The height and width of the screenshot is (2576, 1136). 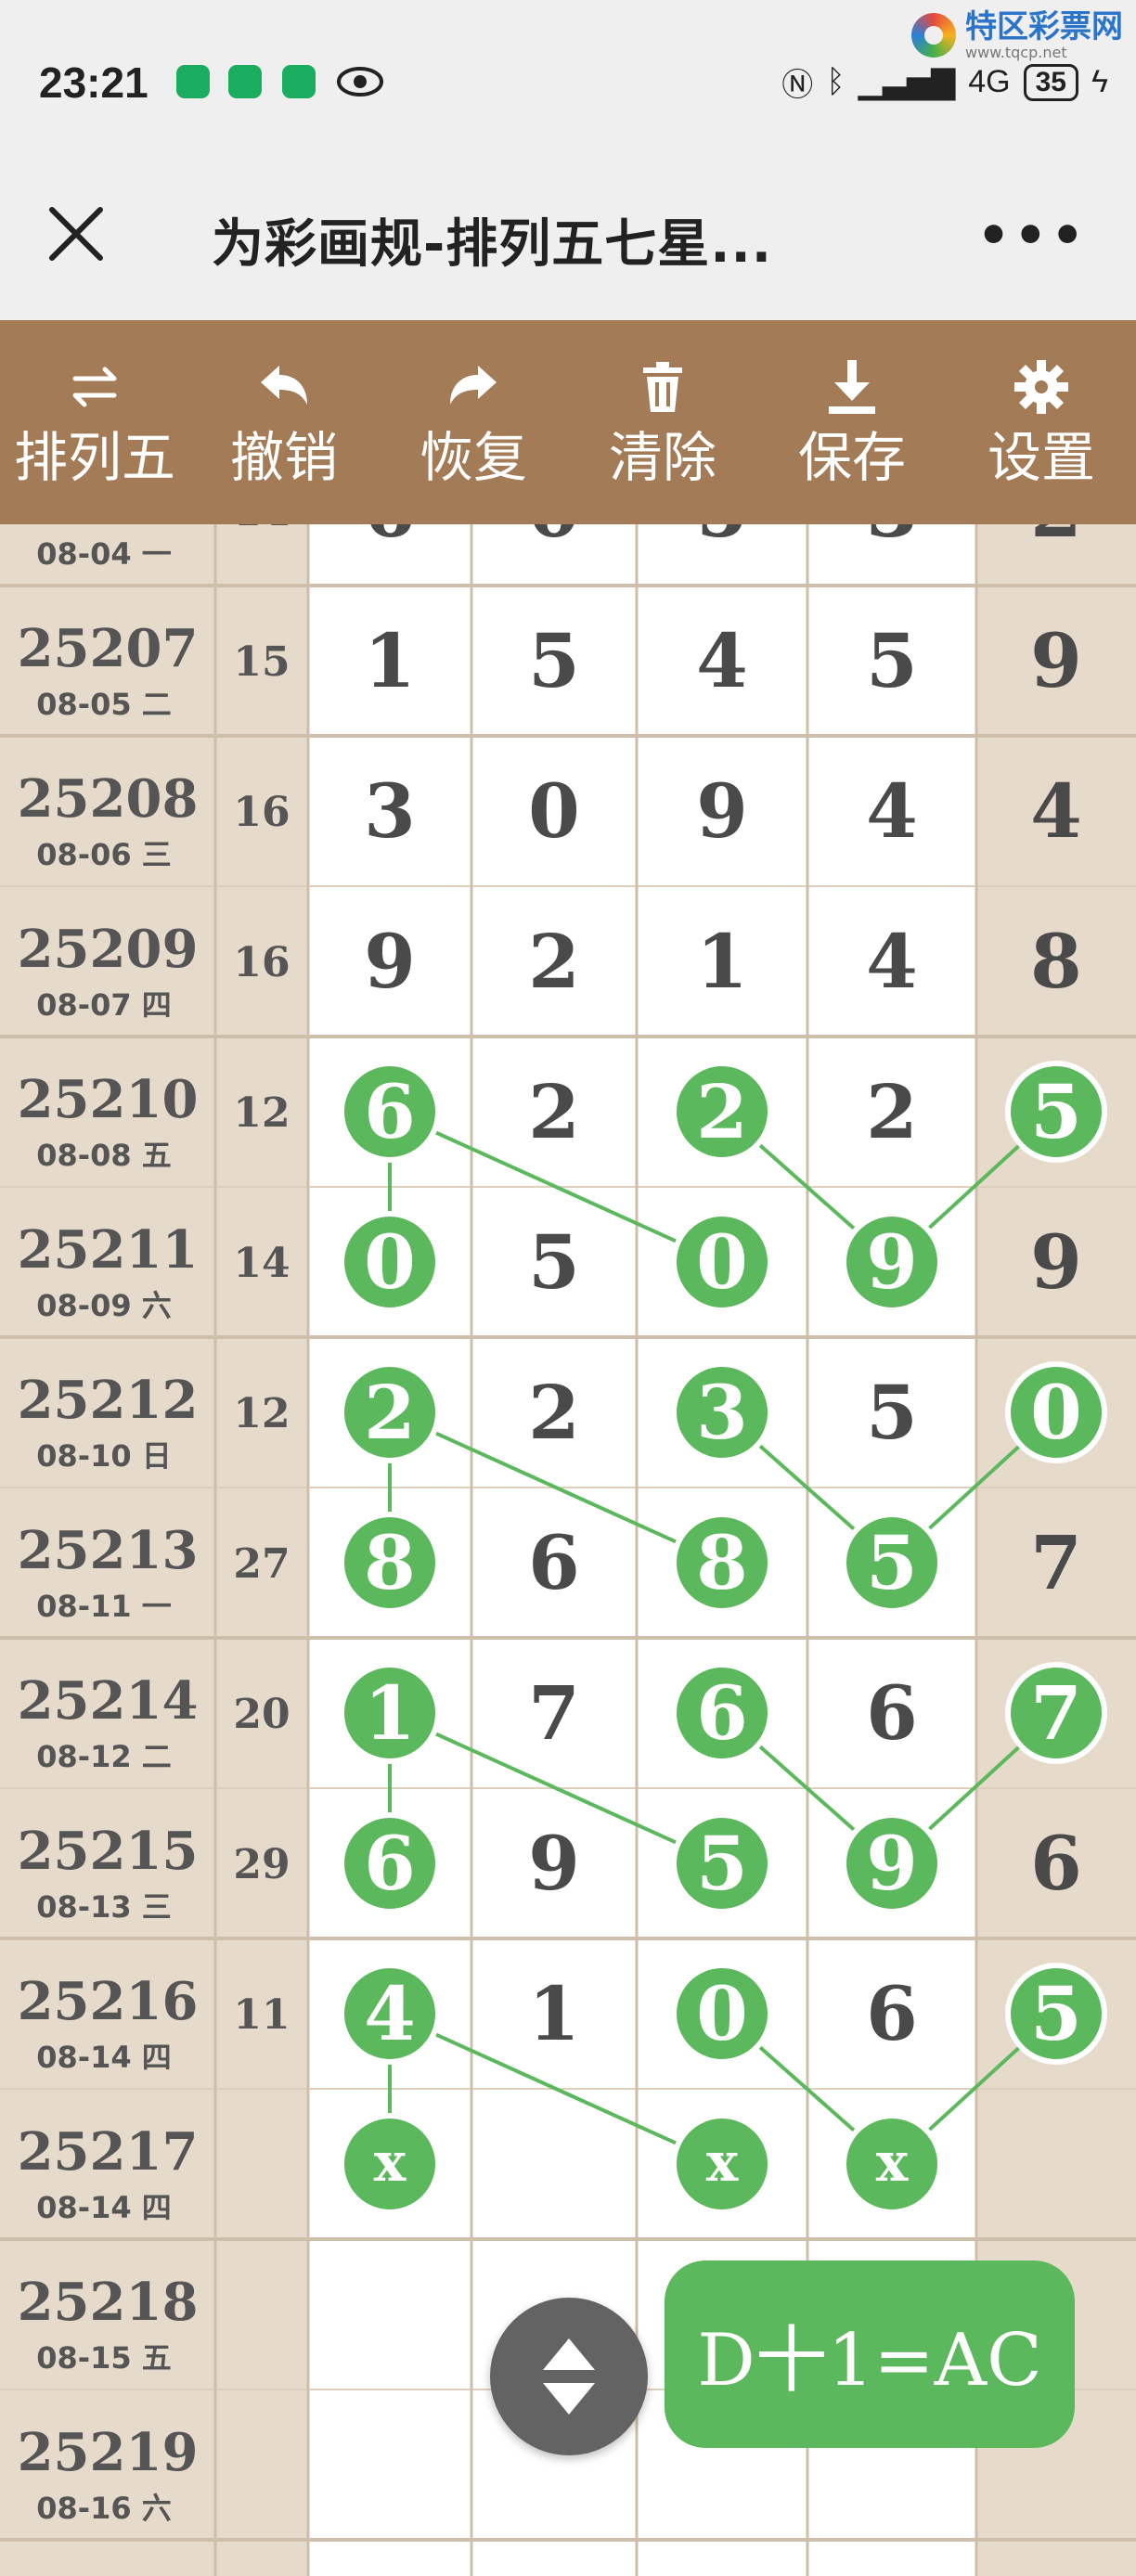 I want to click on issue-number: 25216, so click(x=108, y=2002).